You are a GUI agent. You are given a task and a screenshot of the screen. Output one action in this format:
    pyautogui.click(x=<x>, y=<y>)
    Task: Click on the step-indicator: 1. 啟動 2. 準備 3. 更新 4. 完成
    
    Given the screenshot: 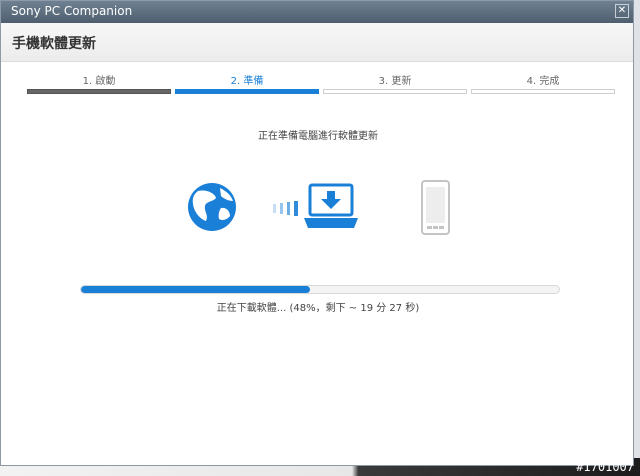 What is the action you would take?
    pyautogui.click(x=321, y=86)
    